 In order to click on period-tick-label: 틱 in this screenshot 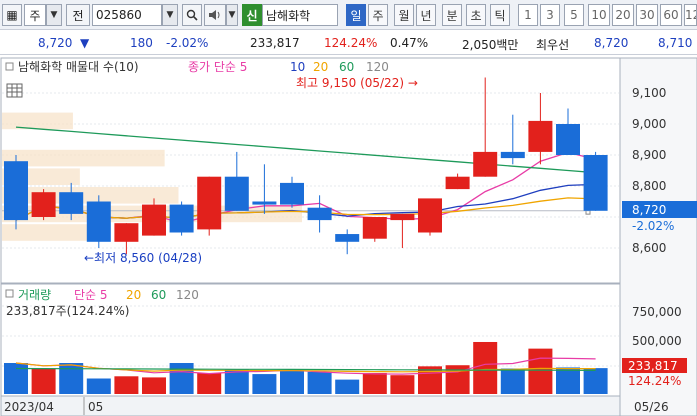, I will do `click(500, 15)`.